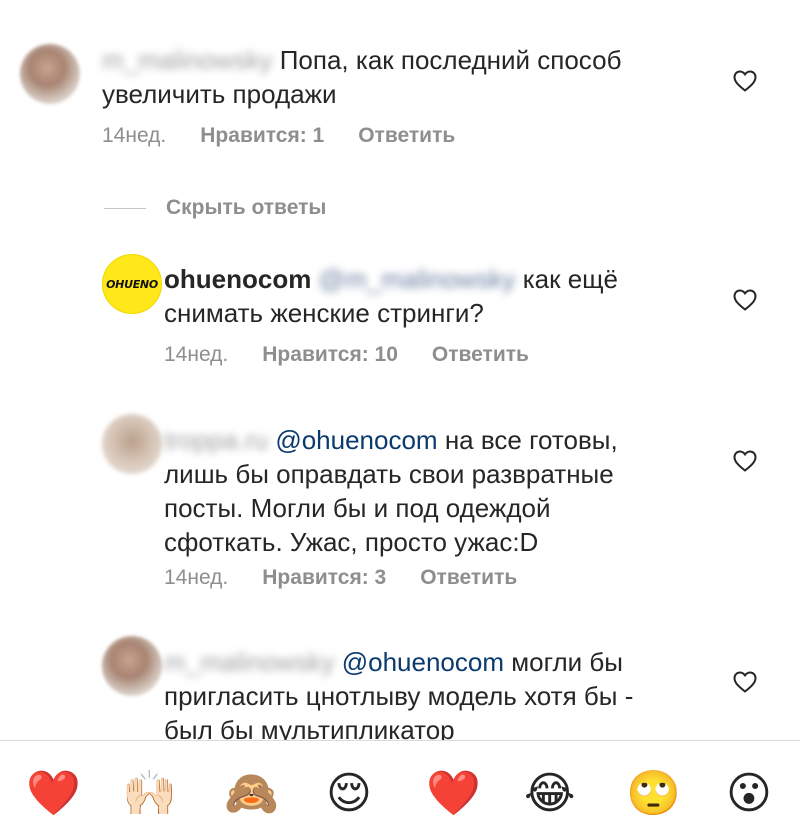 The image size is (800, 837). What do you see at coordinates (324, 313) in the screenshot?
I see `comment-body-line2: снимать женские стринги?` at bounding box center [324, 313].